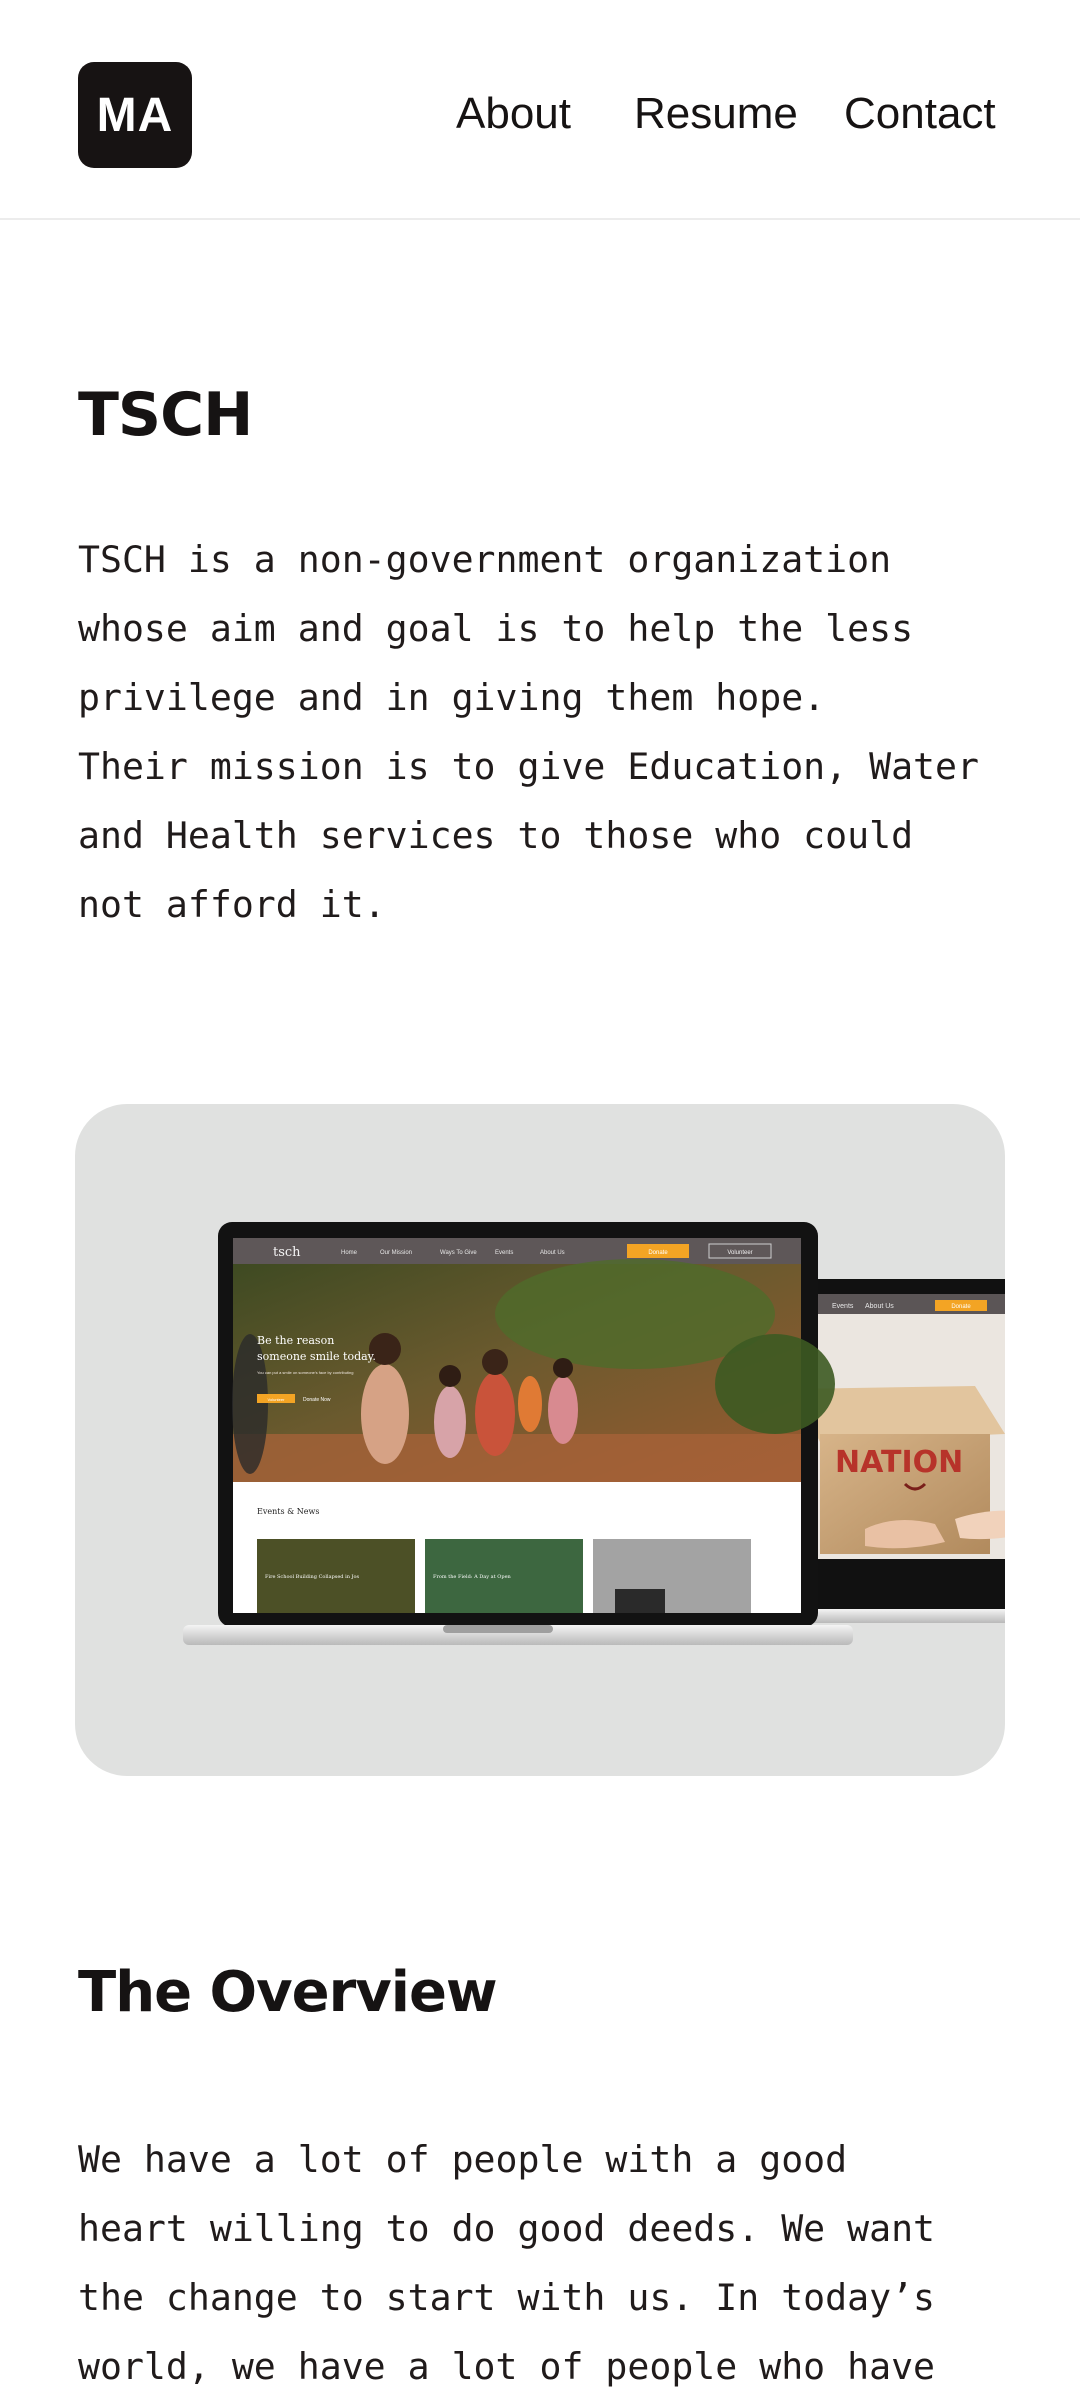  I want to click on mock-event2-title: From the Field: A Day at Open, so click(472, 1577).